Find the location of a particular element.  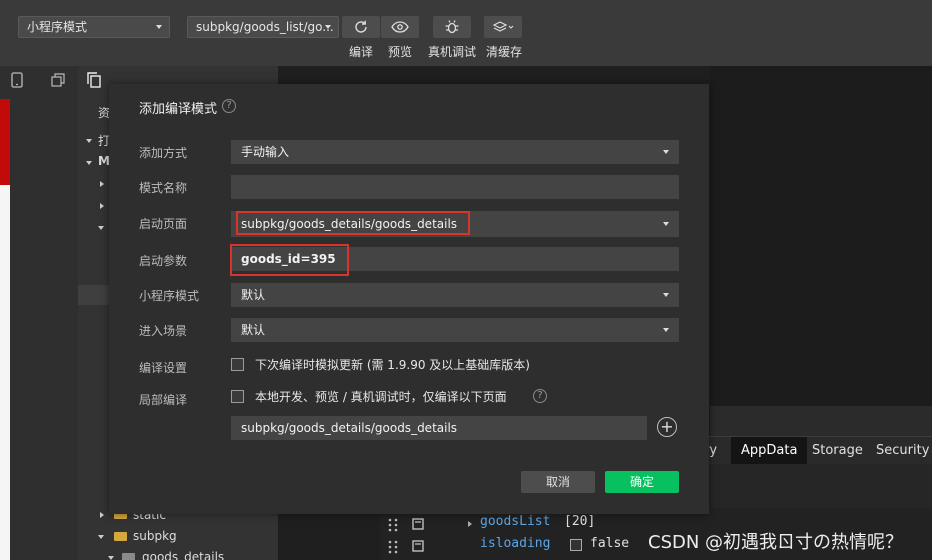

scene-value: 默认 is located at coordinates (253, 330).